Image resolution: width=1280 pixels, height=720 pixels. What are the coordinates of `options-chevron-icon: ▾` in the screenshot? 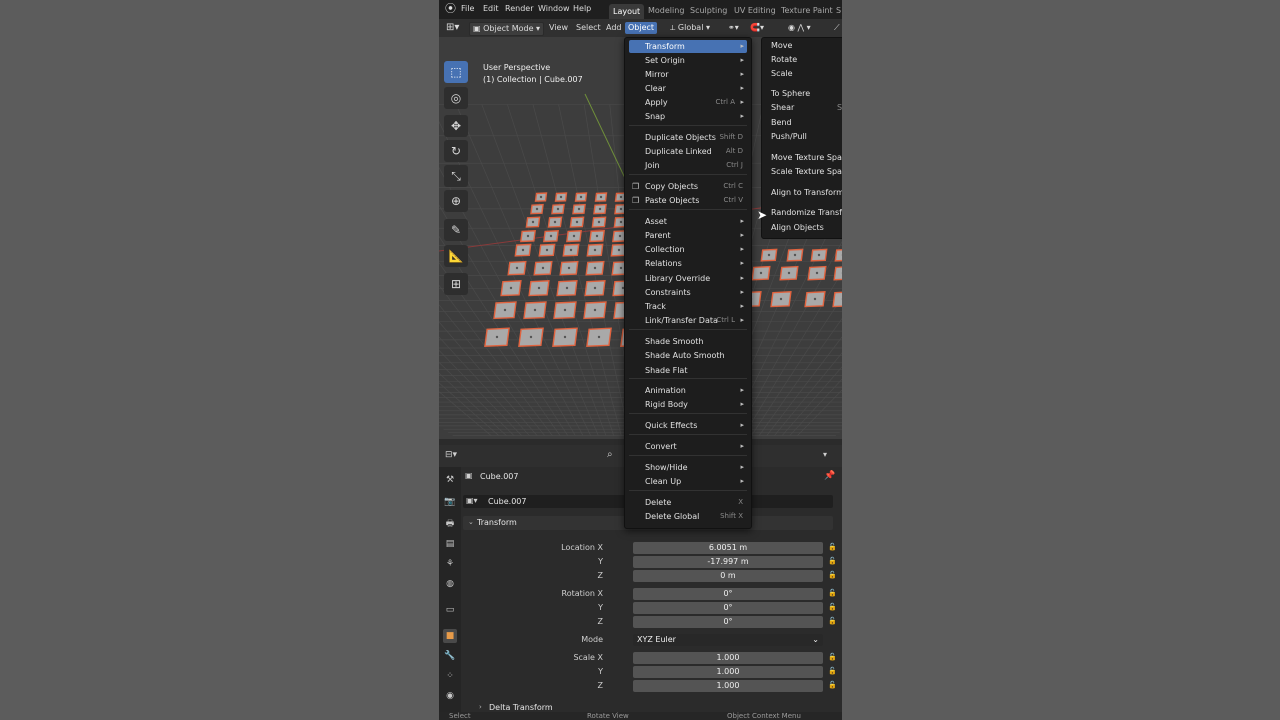 It's located at (825, 454).